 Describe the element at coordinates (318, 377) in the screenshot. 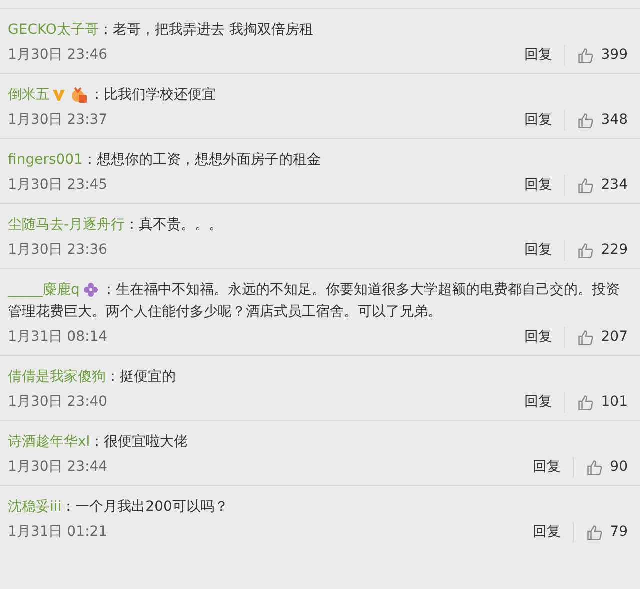

I see `comment-text: 倩倩是我家傻狗：挺便宜的` at that location.